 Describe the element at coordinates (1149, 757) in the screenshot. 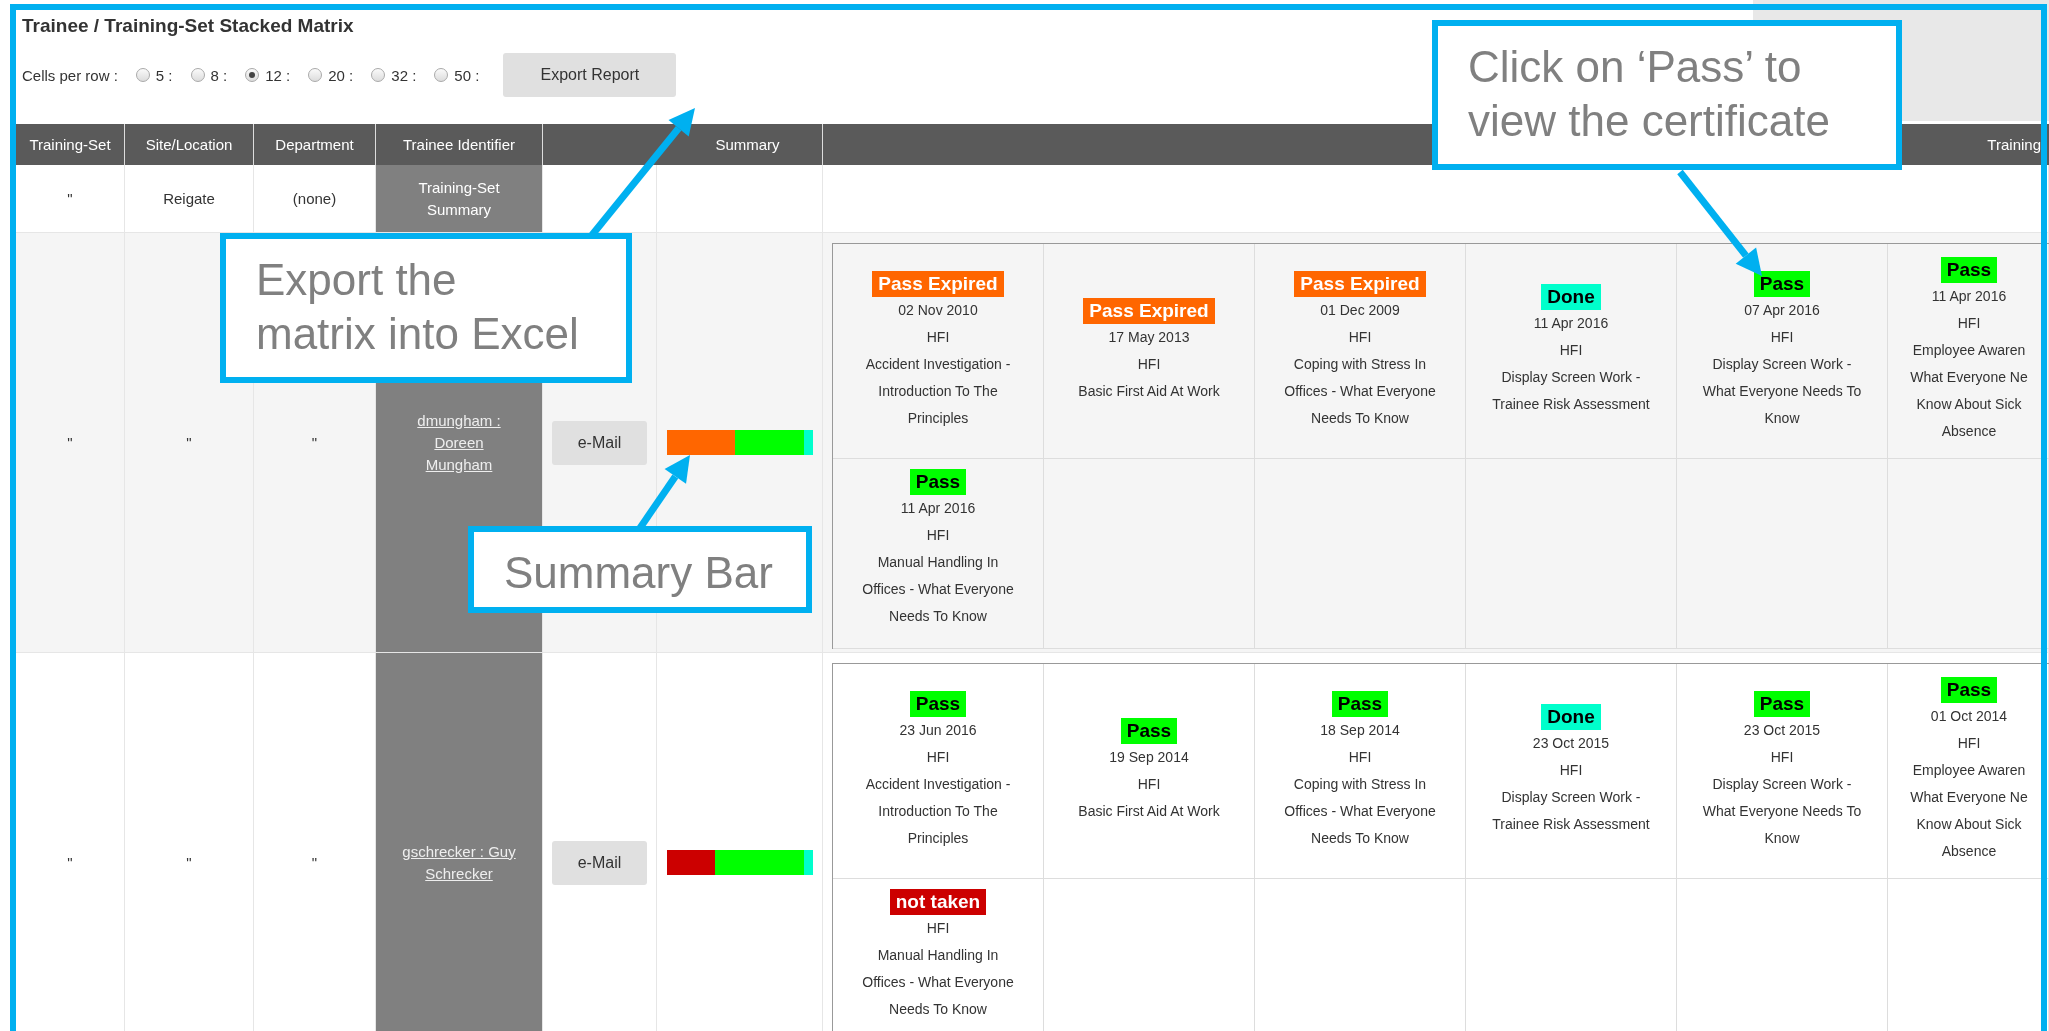

I see `date-text: 19 Sep 2014` at that location.